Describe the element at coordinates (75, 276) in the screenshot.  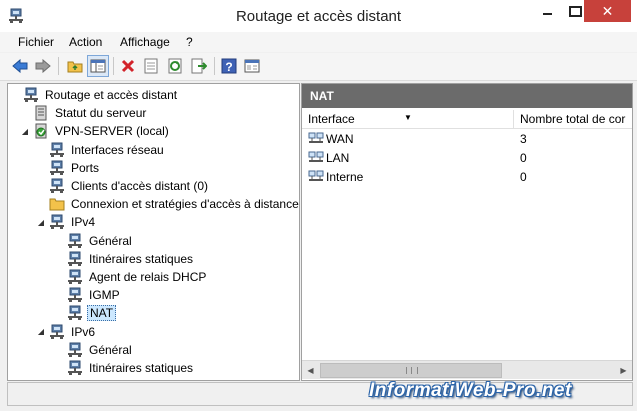
I see `dhcp-relay-icon` at that location.